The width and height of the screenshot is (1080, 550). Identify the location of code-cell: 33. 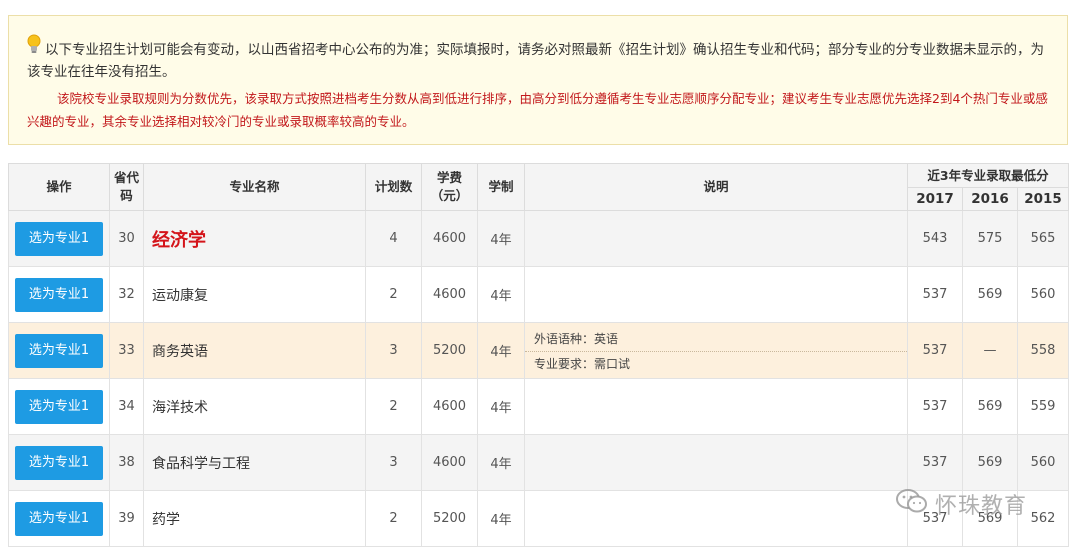
(126, 350).